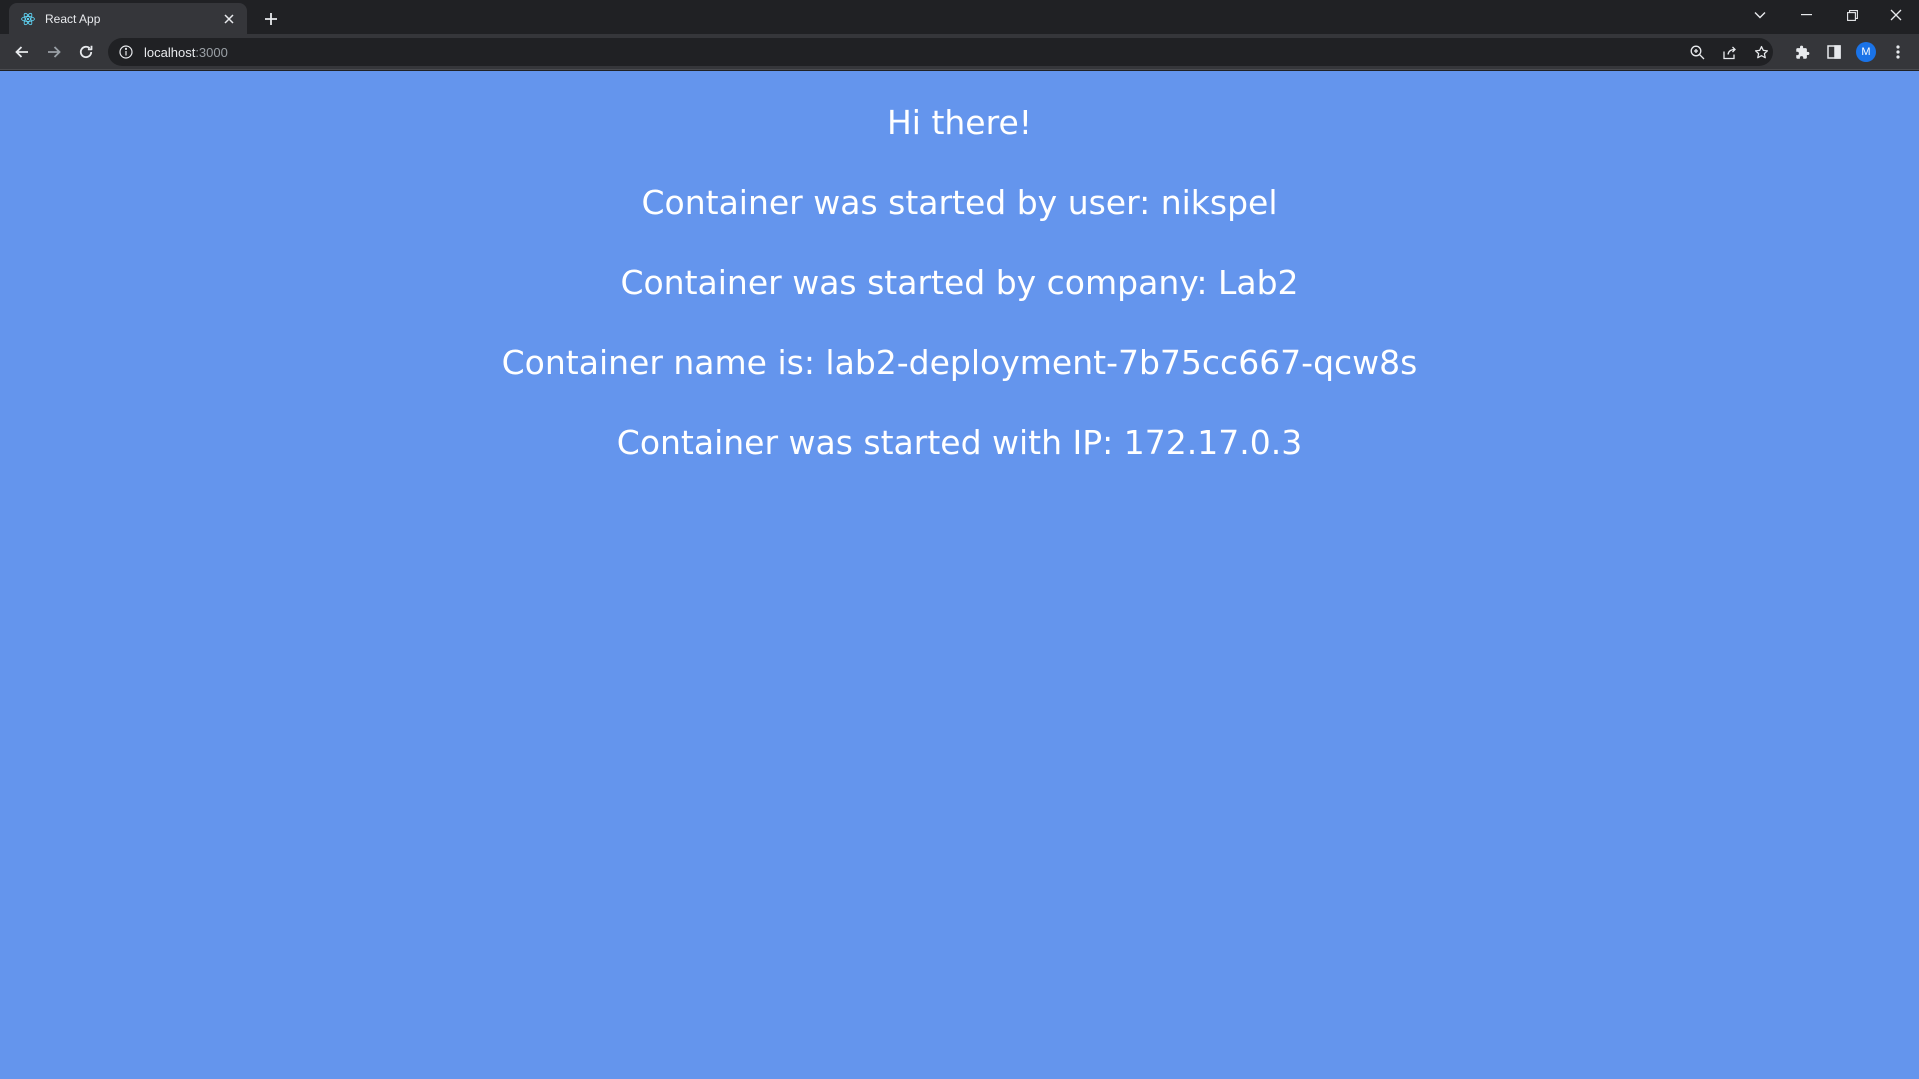  What do you see at coordinates (1852, 15) in the screenshot?
I see `restore-icon` at bounding box center [1852, 15].